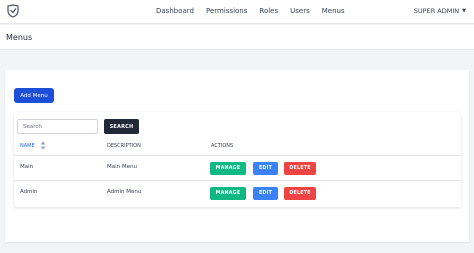  I want to click on search-button: SEARCH, so click(121, 126).